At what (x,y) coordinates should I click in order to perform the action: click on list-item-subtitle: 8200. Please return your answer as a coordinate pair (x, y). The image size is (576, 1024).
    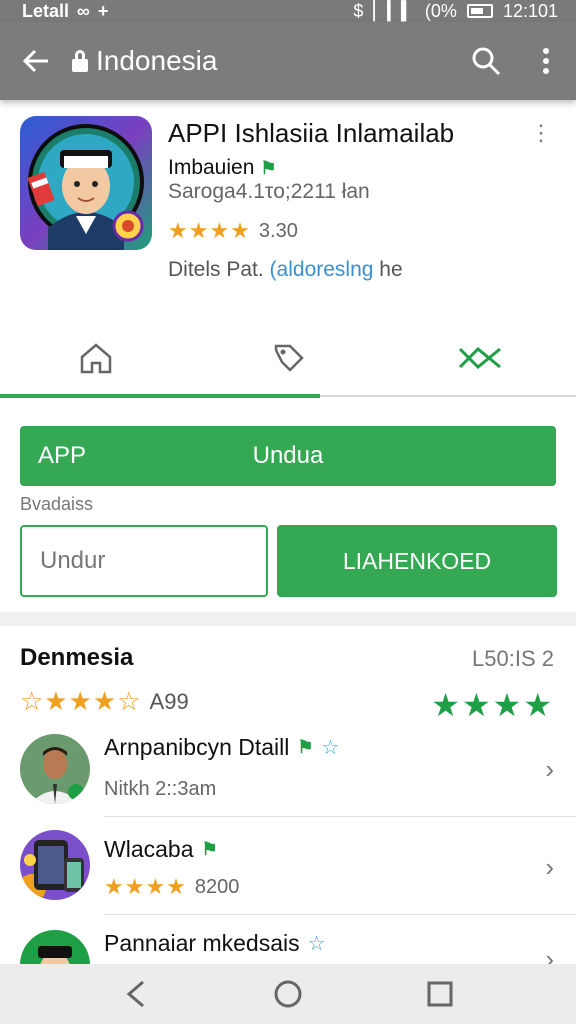
    Looking at the image, I should click on (217, 886).